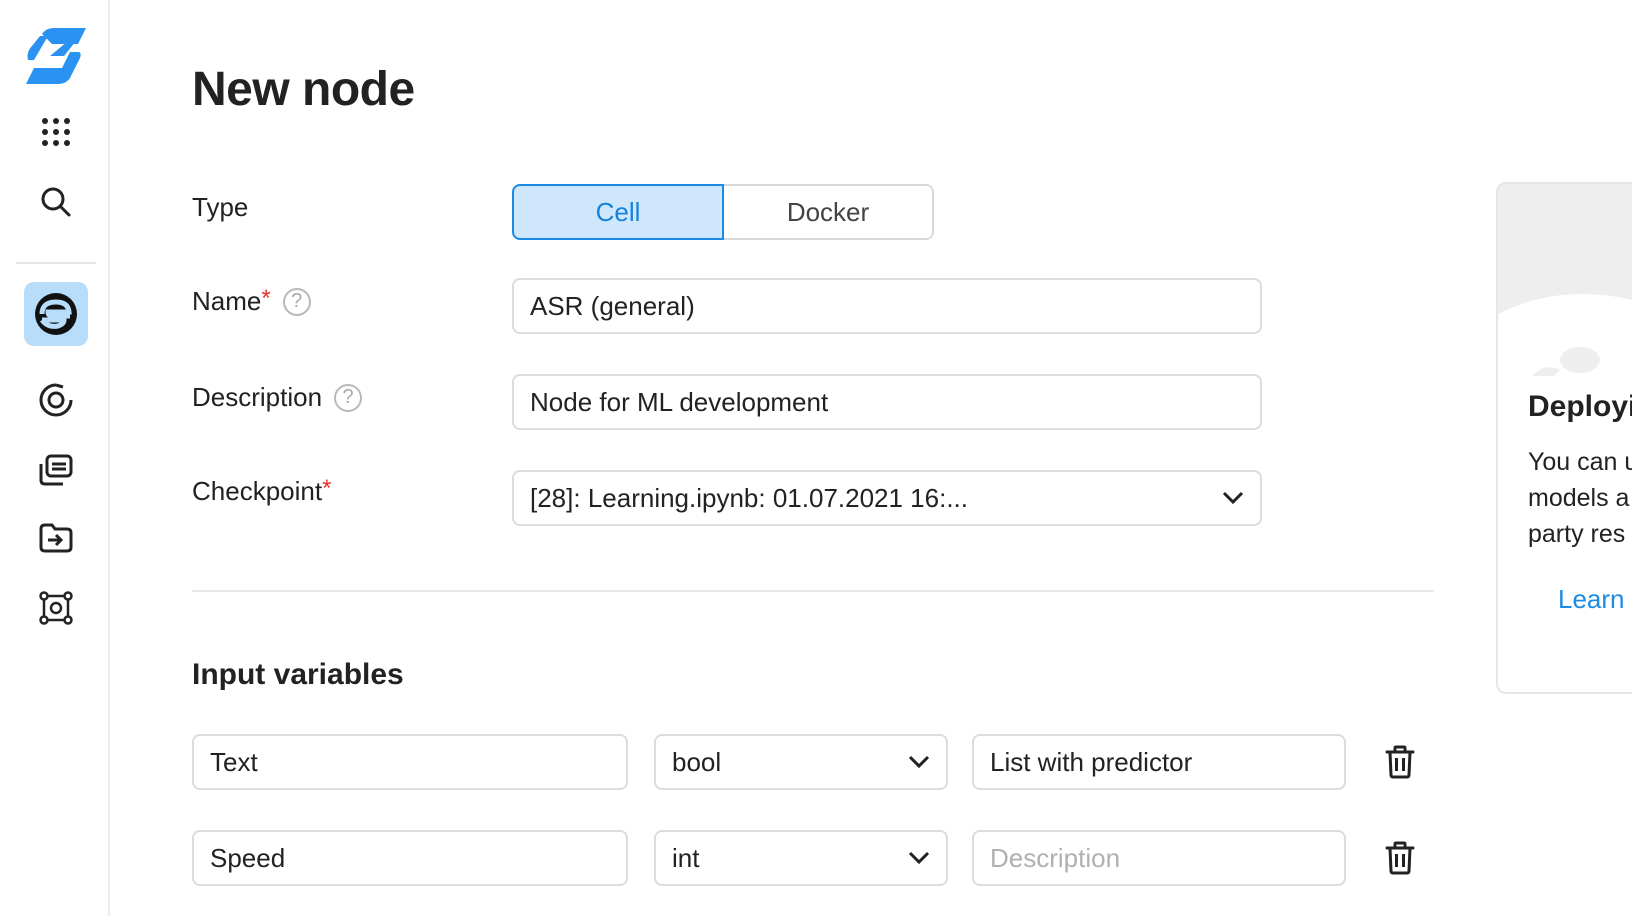  I want to click on variable-name-input: Speed, so click(410, 858).